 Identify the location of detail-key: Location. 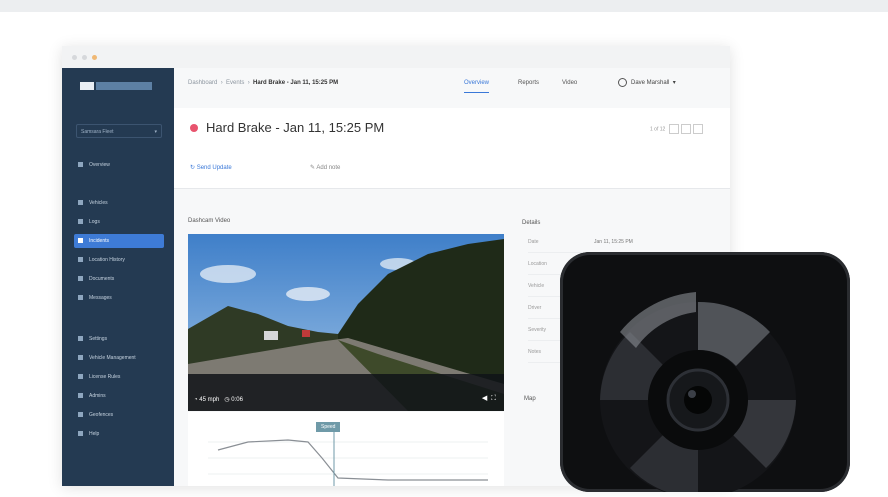
(537, 264).